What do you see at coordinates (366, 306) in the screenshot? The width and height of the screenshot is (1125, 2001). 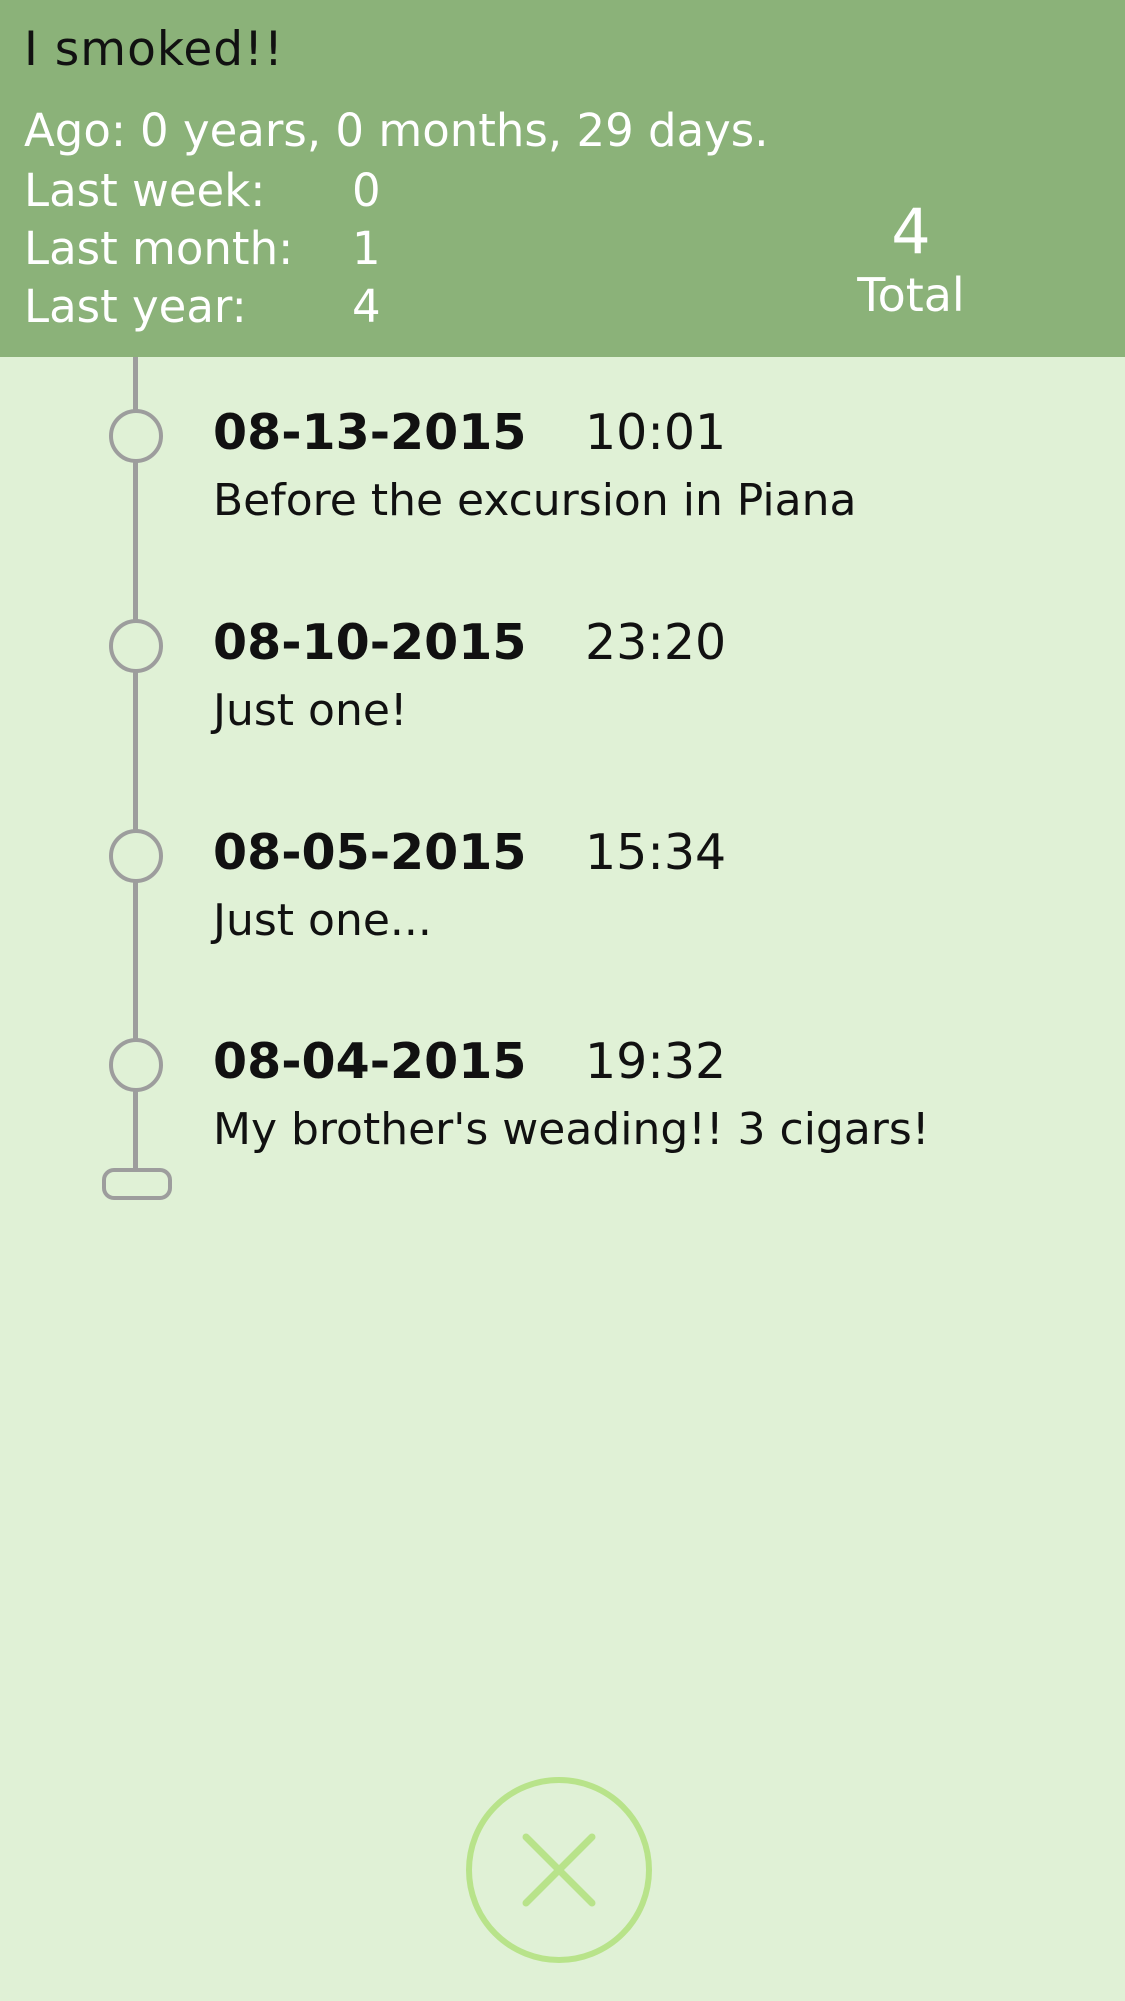 I see `stat-value: 4` at bounding box center [366, 306].